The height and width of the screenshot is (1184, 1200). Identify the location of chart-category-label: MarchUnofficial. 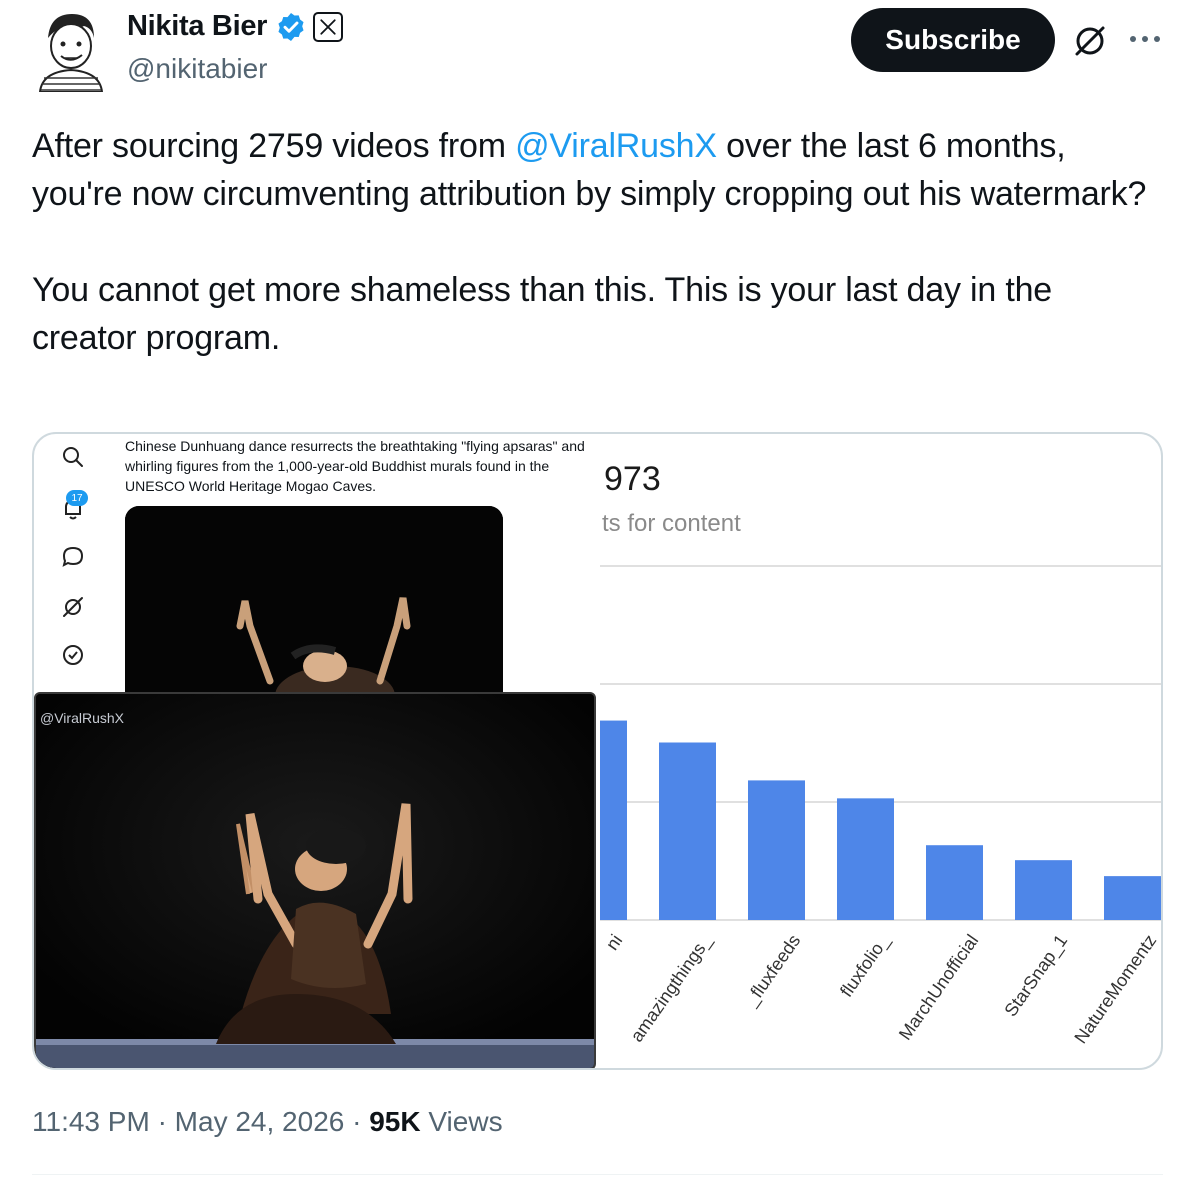
(938, 987).